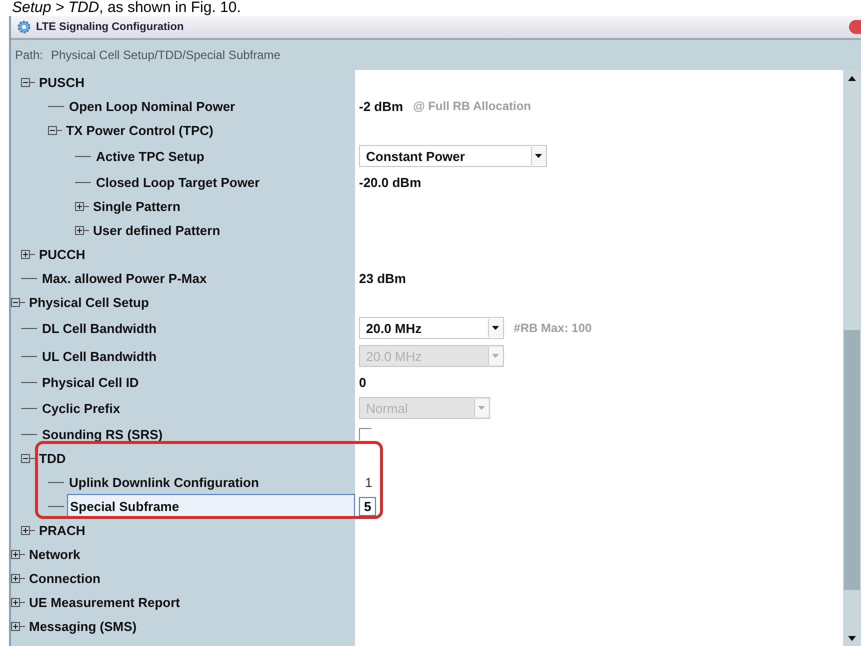 This screenshot has height=646, width=861. Describe the element at coordinates (110, 27) in the screenshot. I see `window-title: LTE Signaling Configuration` at that location.